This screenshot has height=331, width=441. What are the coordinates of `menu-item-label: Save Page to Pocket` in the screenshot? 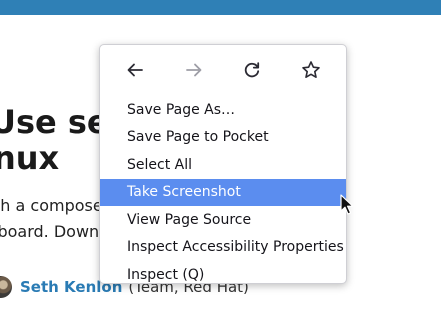 It's located at (198, 137).